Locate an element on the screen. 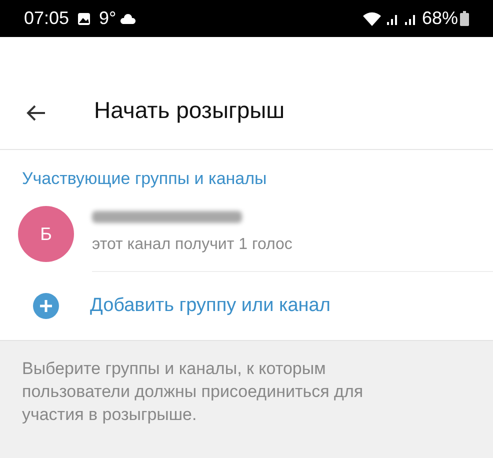  page-title: Начать розыгрыш is located at coordinates (189, 110).